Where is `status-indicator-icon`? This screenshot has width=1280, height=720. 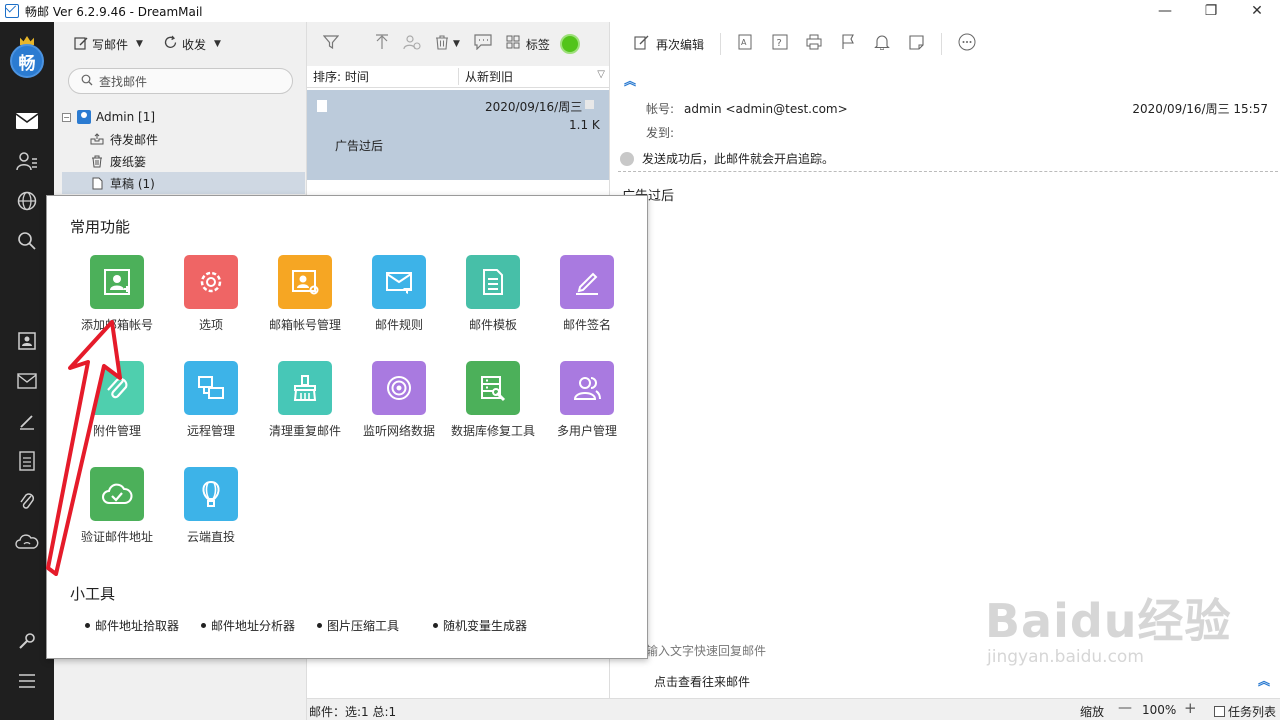
status-indicator-icon is located at coordinates (569, 44).